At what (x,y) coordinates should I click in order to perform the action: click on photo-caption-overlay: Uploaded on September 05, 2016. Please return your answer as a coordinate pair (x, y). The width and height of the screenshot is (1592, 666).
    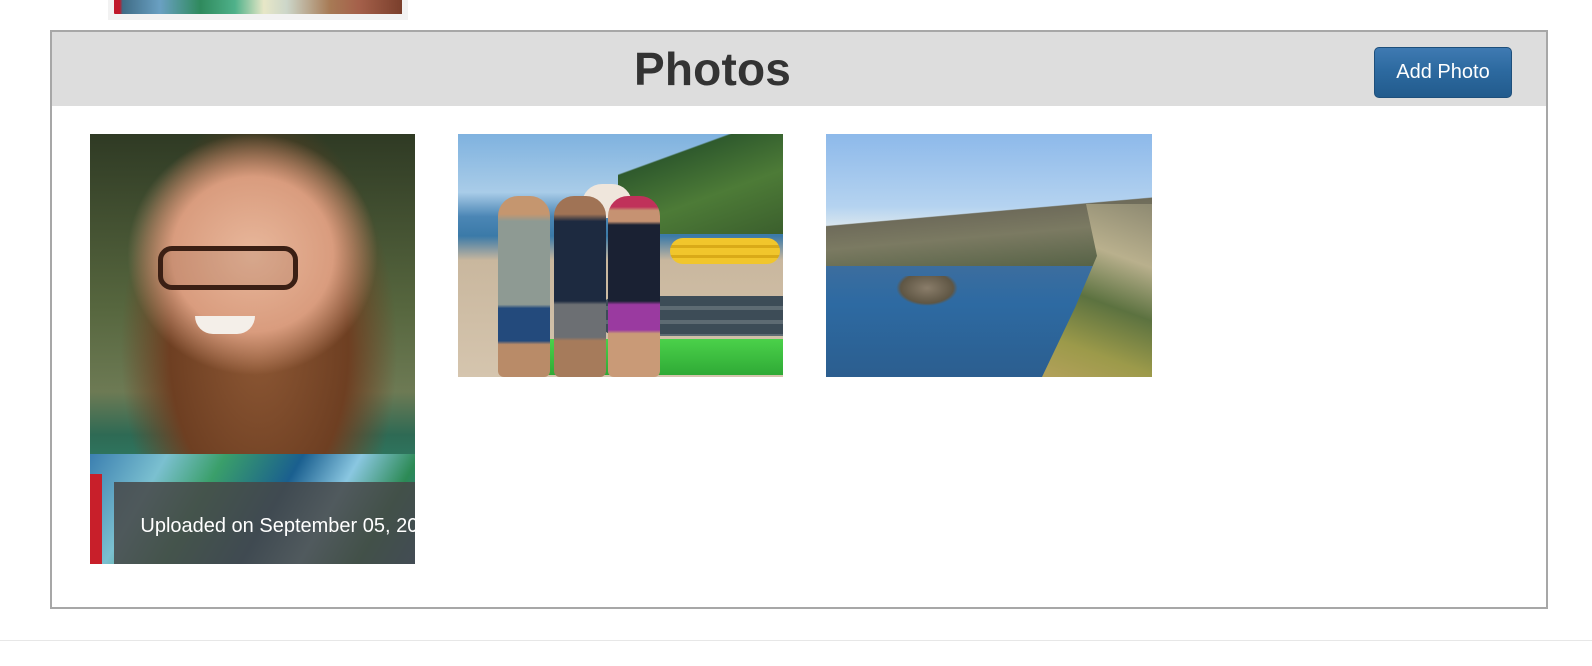
    Looking at the image, I should click on (264, 523).